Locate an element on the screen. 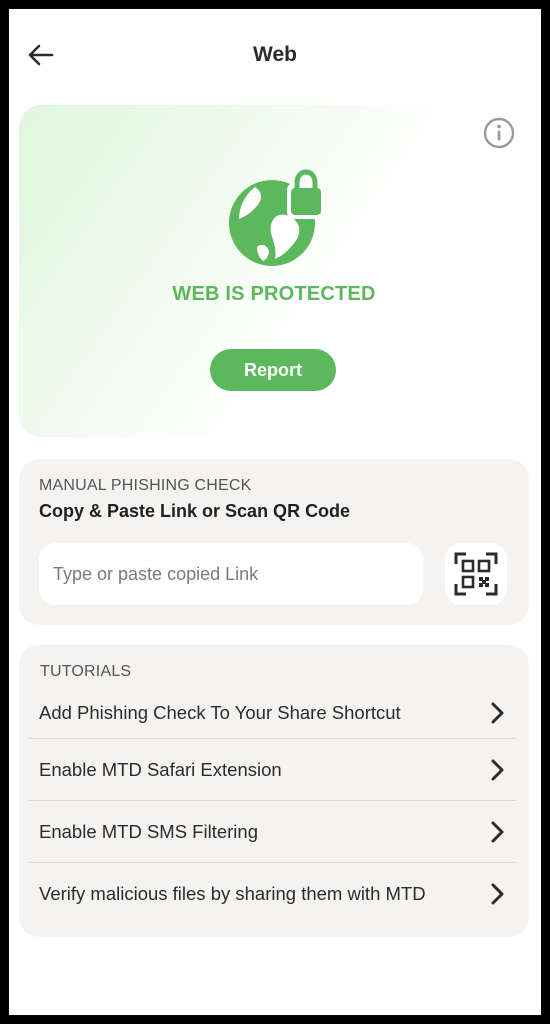 Image resolution: width=550 pixels, height=1024 pixels. page-title: Web is located at coordinates (275, 54).